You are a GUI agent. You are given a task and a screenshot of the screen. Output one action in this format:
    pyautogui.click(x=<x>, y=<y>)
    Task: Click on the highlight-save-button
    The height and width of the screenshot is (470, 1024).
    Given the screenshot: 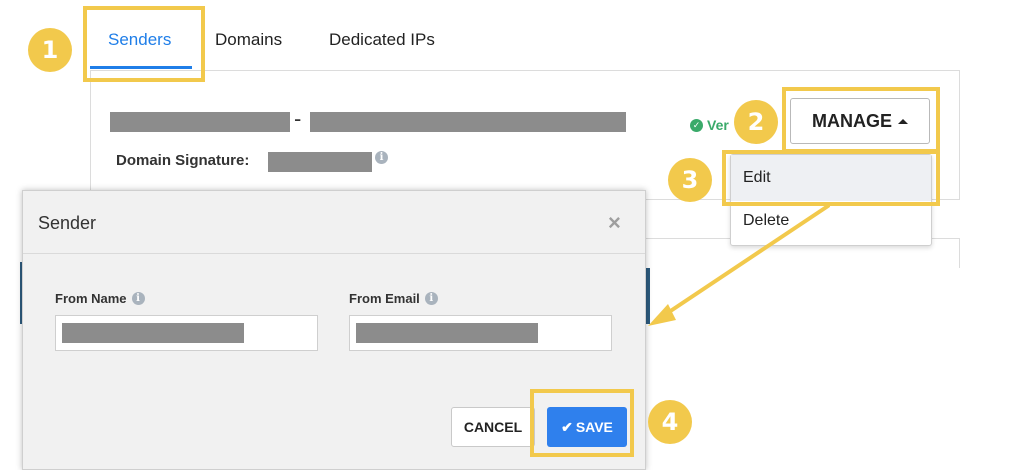 What is the action you would take?
    pyautogui.click(x=582, y=423)
    